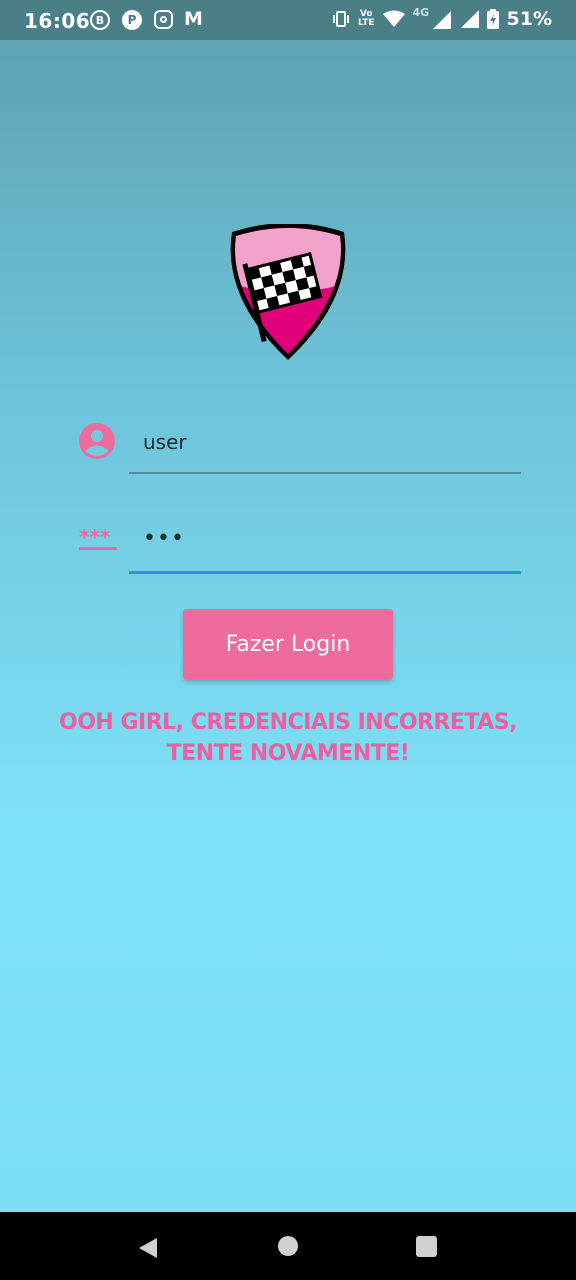 This screenshot has height=1280, width=576. I want to click on status-time: 16:06, so click(57, 21).